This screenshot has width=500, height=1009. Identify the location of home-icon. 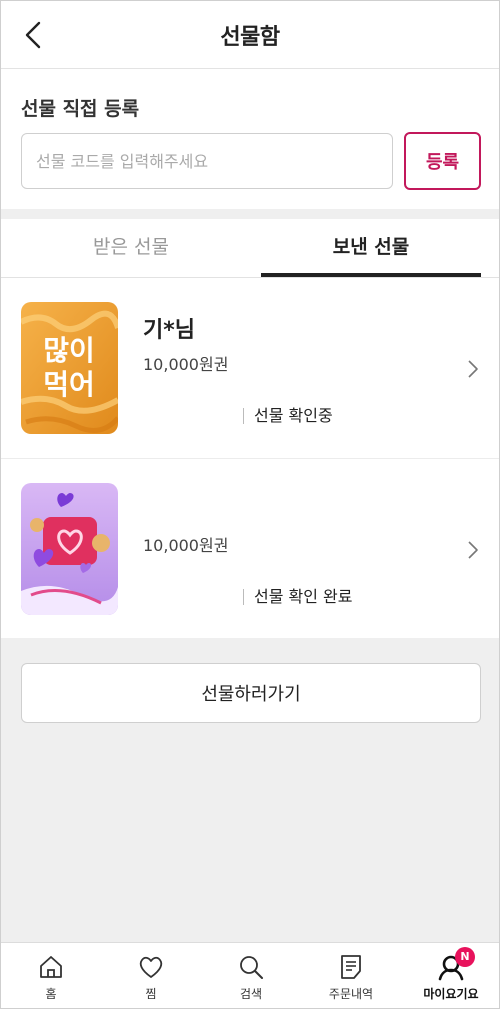
(51, 967).